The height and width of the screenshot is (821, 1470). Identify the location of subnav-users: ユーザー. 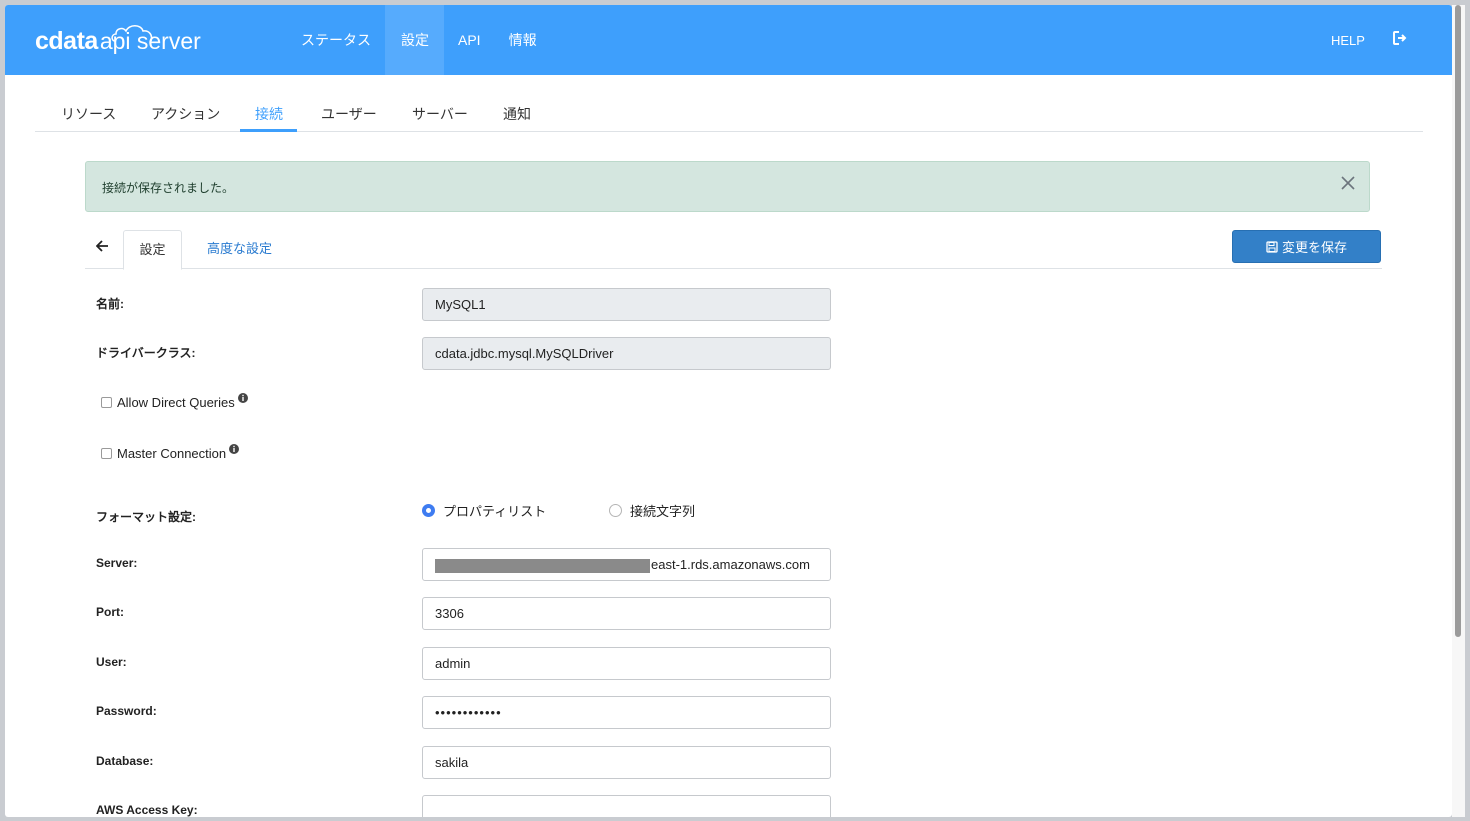
(349, 114).